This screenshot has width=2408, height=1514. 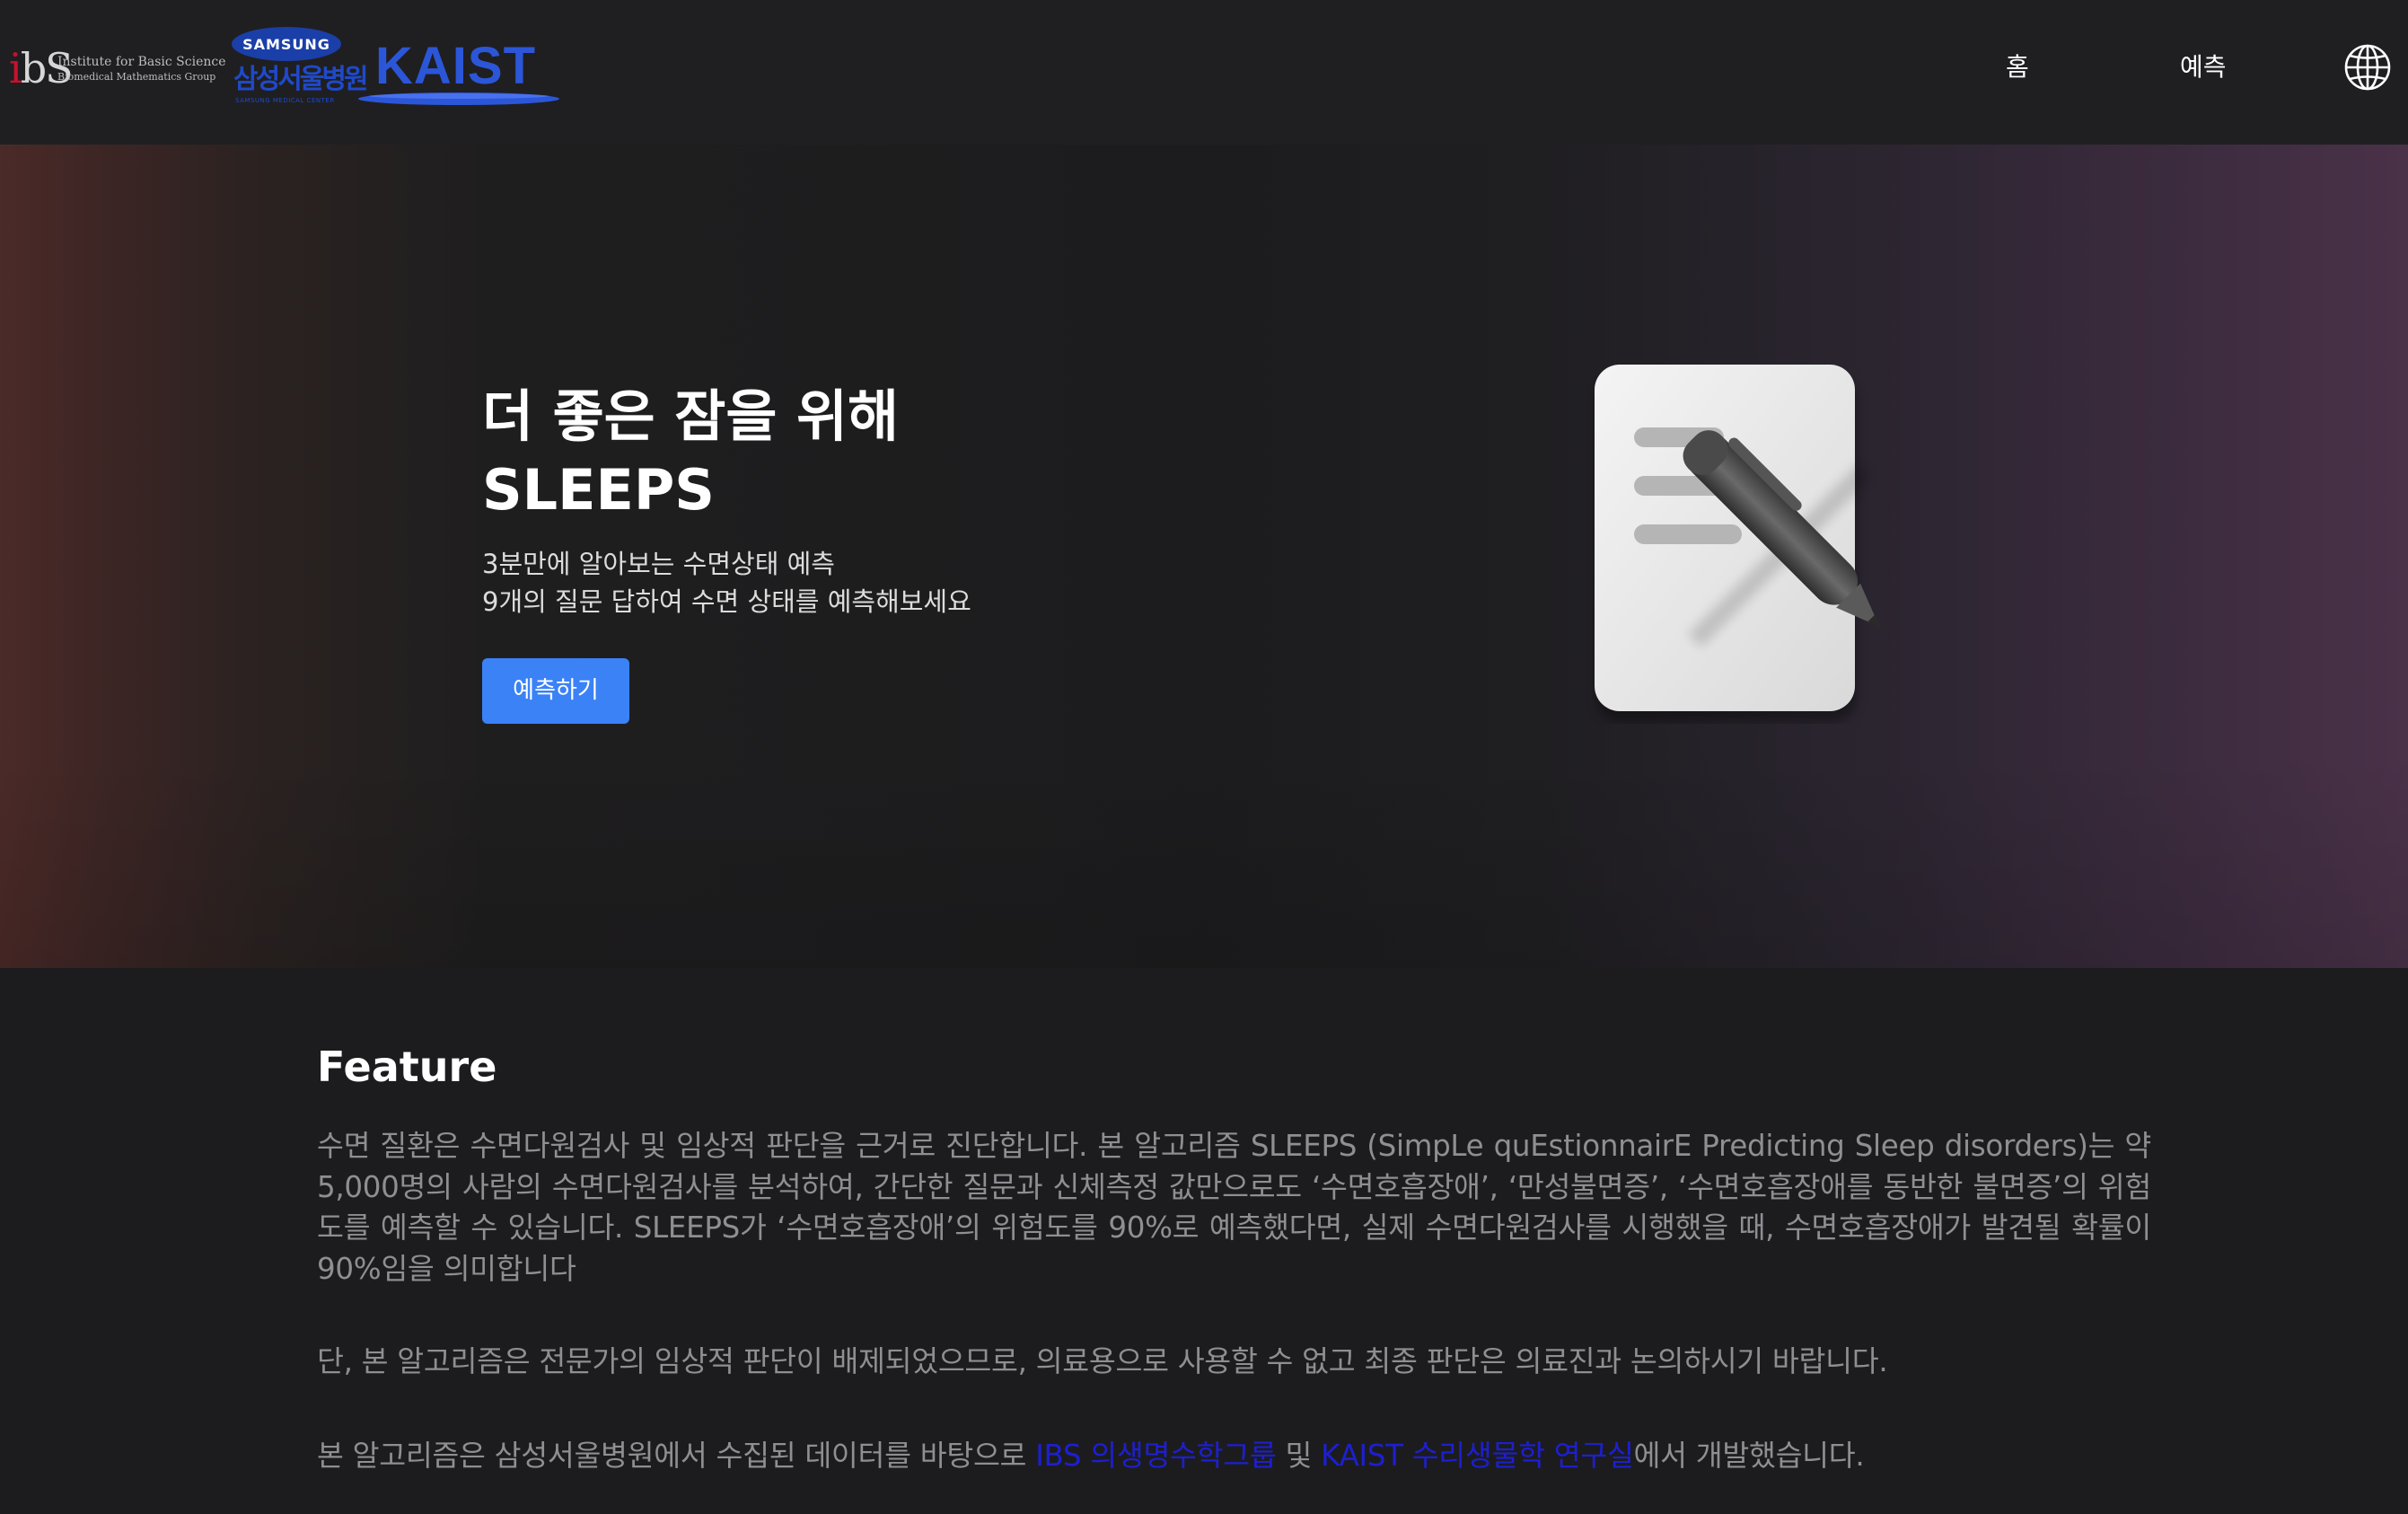 What do you see at coordinates (407, 1067) in the screenshot?
I see `feature-title: Feature` at bounding box center [407, 1067].